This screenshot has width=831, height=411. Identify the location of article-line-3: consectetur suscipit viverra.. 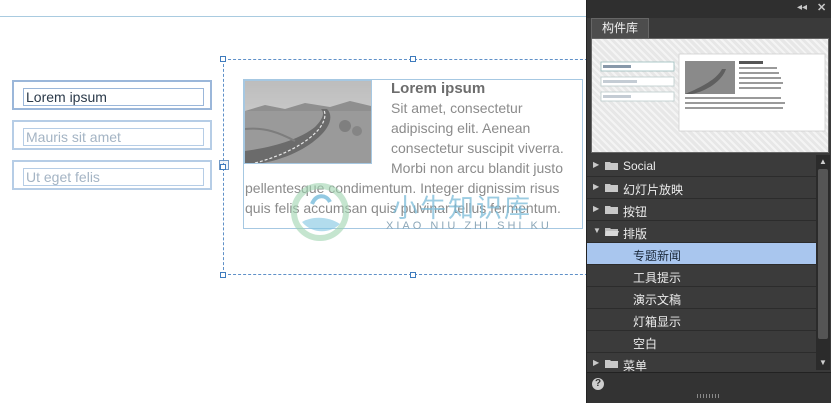
(477, 148).